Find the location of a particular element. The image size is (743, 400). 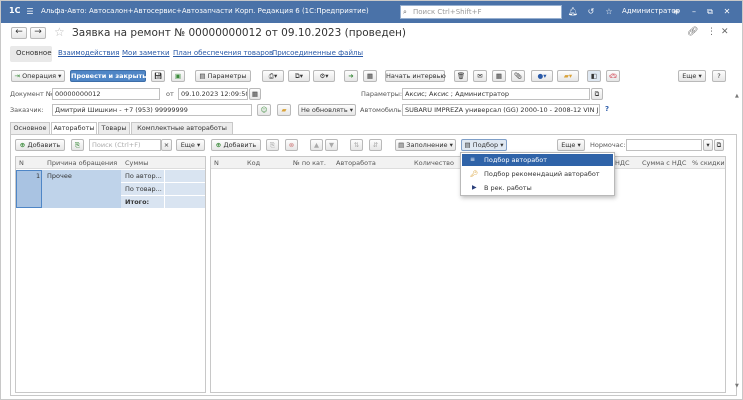

right-copy-button: ⎘ is located at coordinates (272, 145).